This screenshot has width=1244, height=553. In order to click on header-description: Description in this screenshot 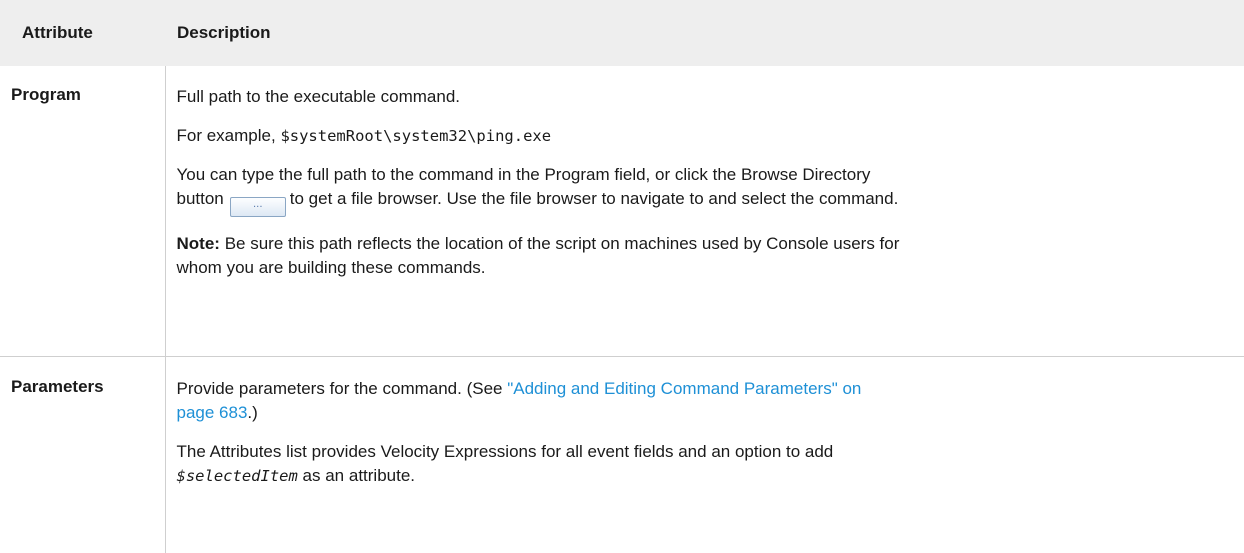, I will do `click(704, 33)`.